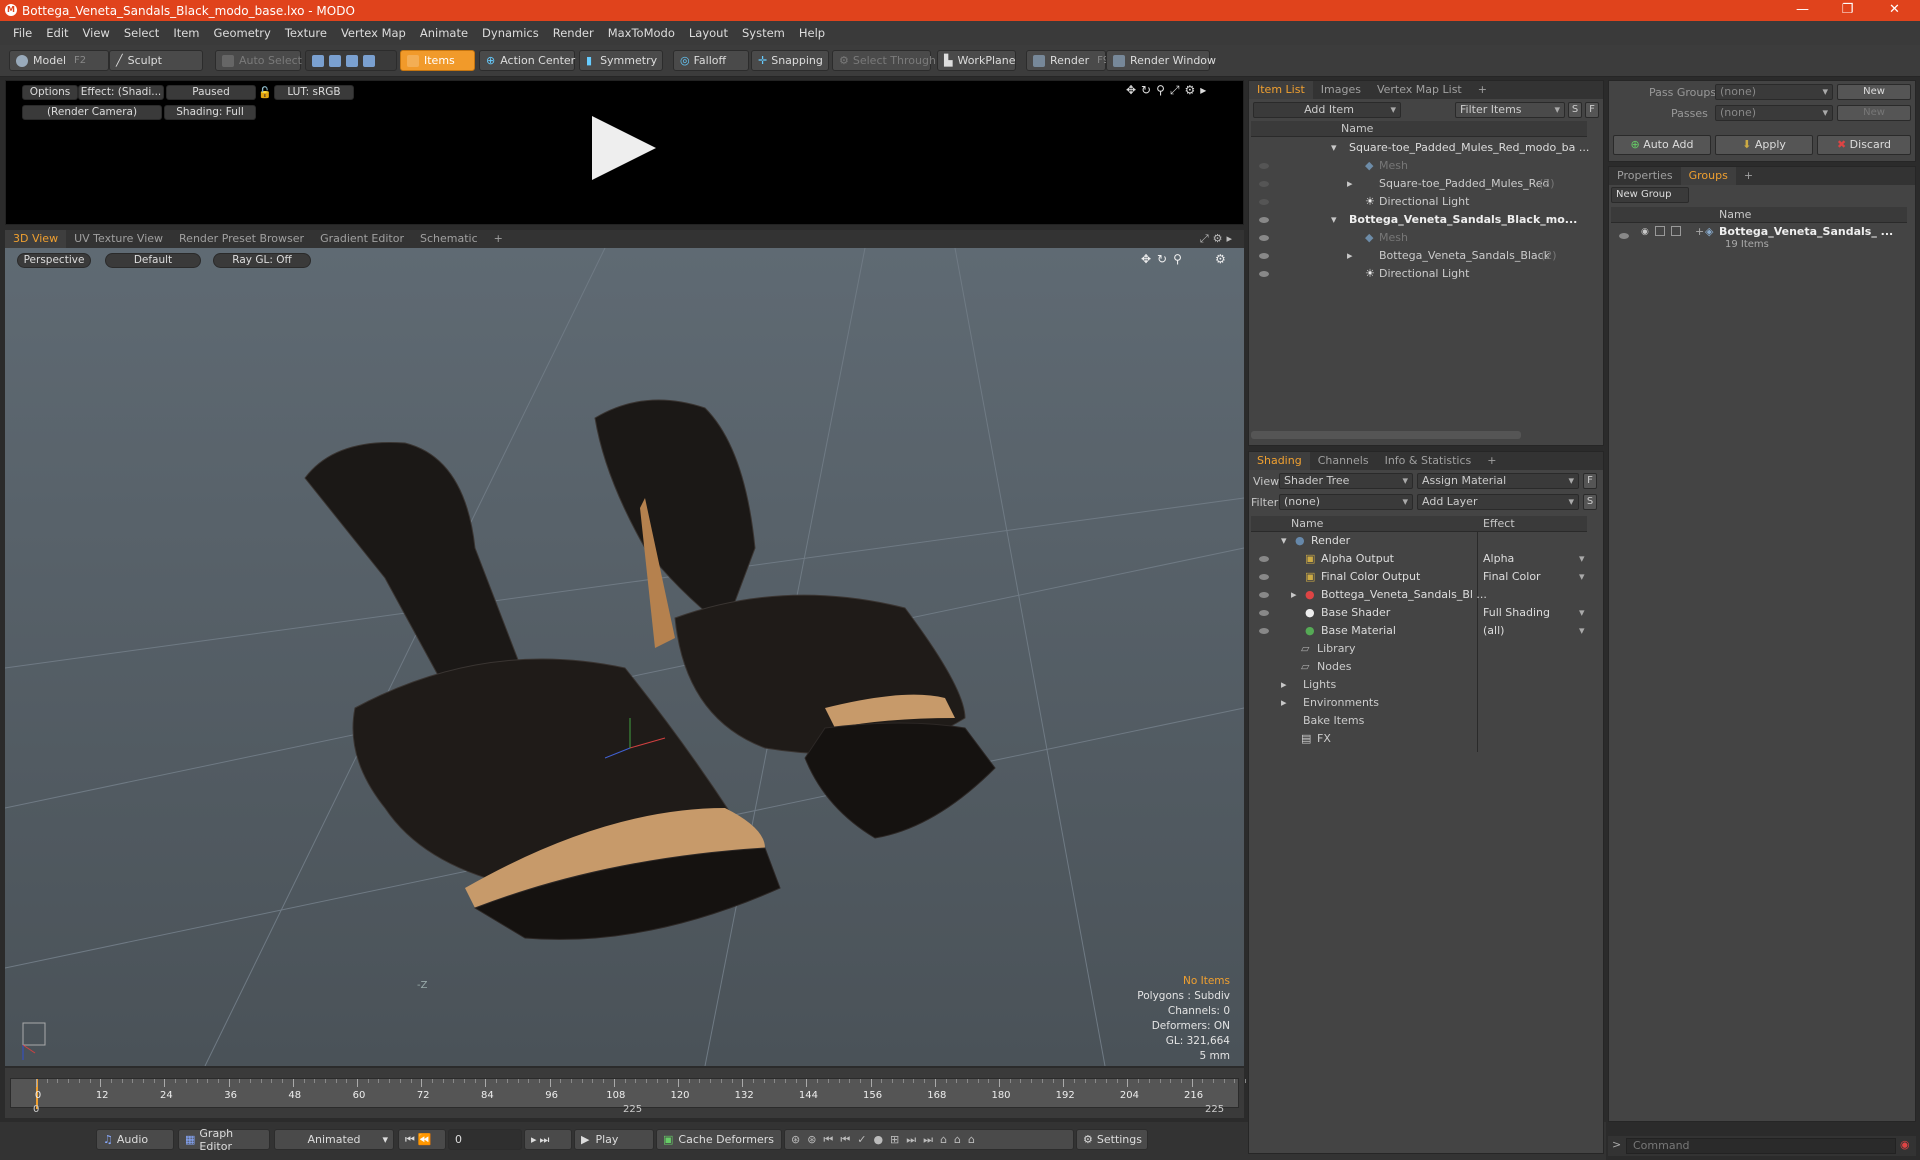 The image size is (1920, 1160). I want to click on new-pass-group-button: New, so click(1874, 92).